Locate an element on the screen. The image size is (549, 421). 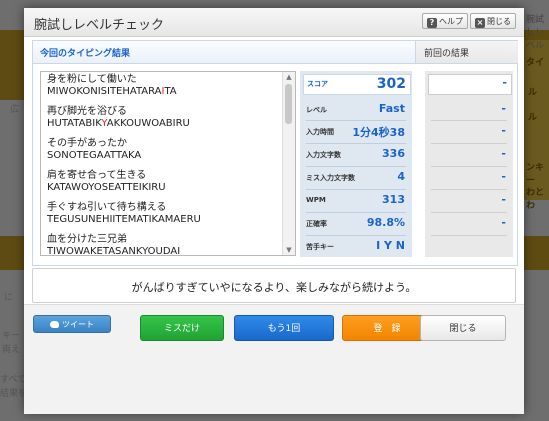
phrase-japanese: 手ぐすね引いて待ち構える is located at coordinates (107, 207).